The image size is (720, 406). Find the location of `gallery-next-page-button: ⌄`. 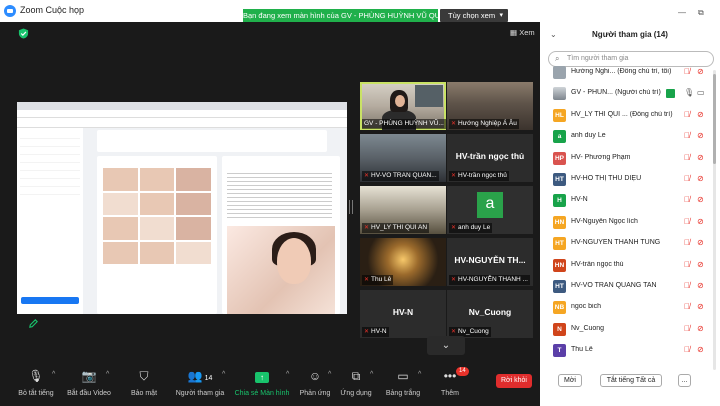

gallery-next-page-button: ⌄ is located at coordinates (446, 345).